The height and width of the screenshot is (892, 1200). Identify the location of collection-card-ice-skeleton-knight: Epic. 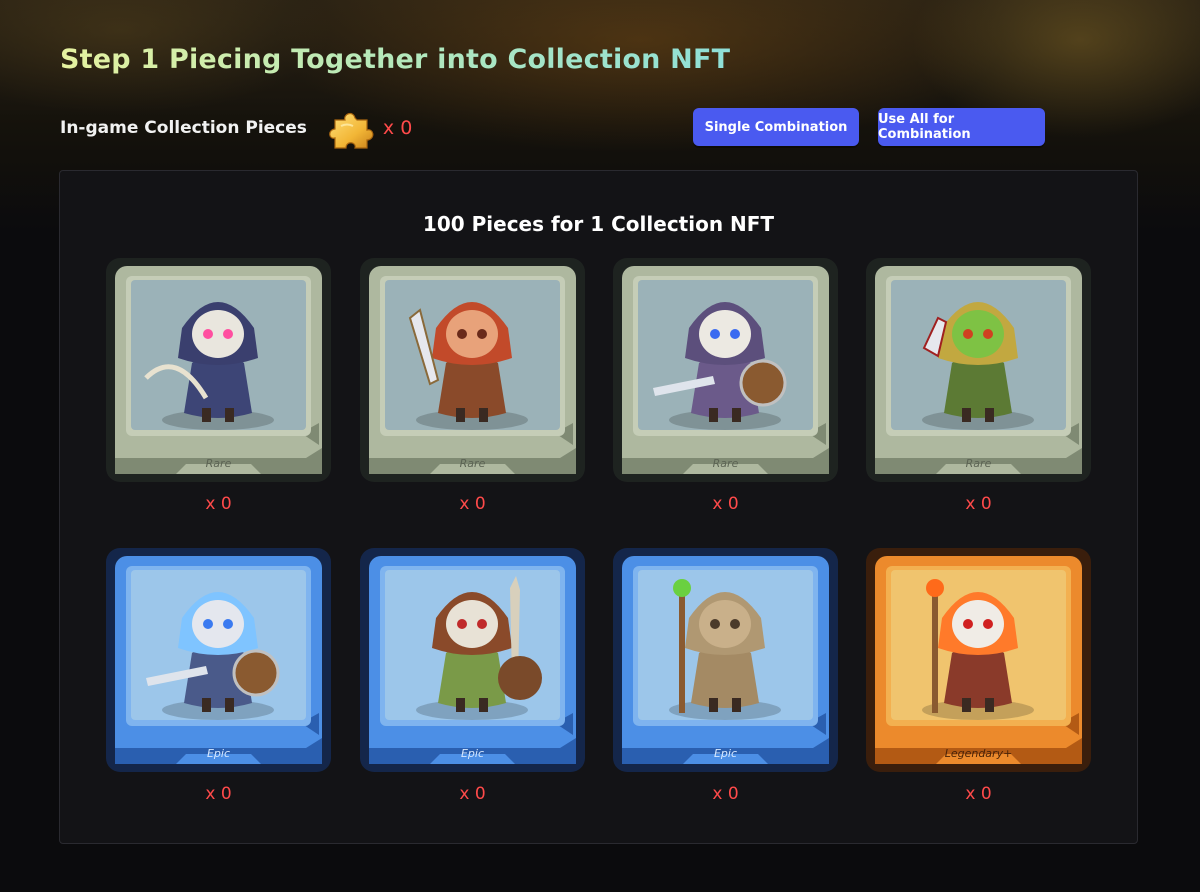
(218, 660).